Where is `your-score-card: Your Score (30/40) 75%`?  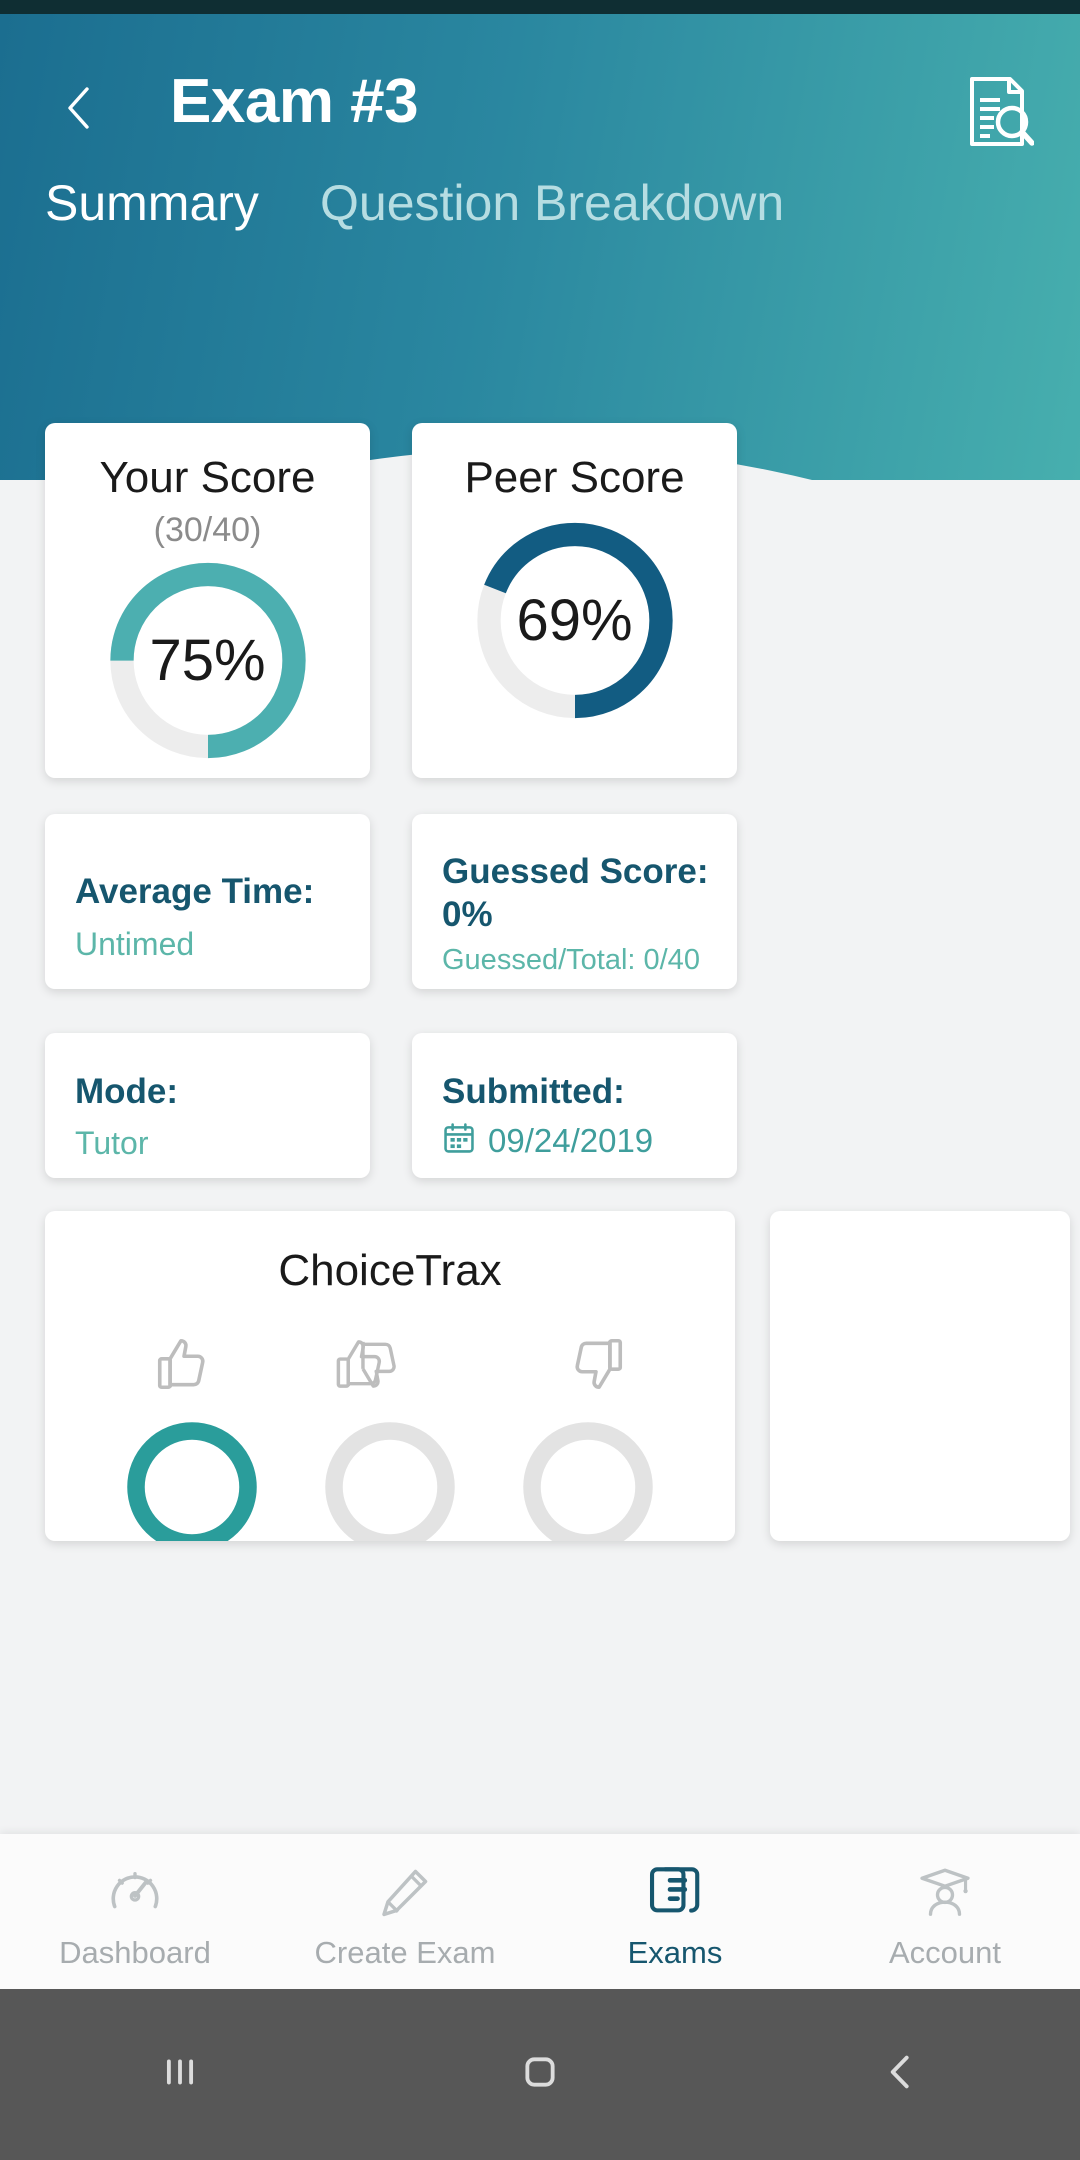
your-score-card: Your Score (30/40) 75% is located at coordinates (207, 600).